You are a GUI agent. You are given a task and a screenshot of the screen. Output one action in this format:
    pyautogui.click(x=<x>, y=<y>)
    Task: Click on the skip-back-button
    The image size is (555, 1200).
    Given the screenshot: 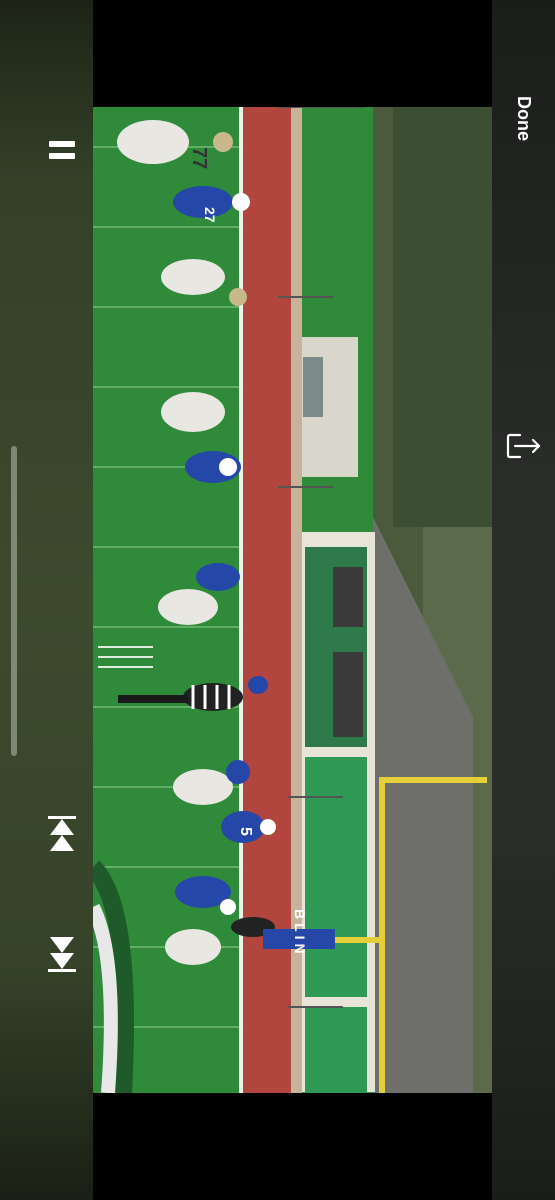 What is the action you would take?
    pyautogui.click(x=62, y=834)
    